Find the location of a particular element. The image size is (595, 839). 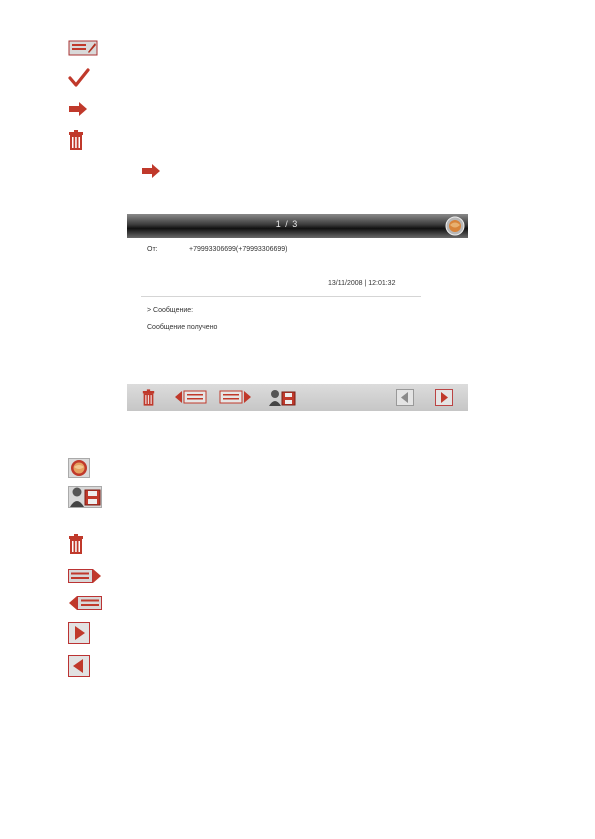

bottom-toolbar is located at coordinates (297, 397).